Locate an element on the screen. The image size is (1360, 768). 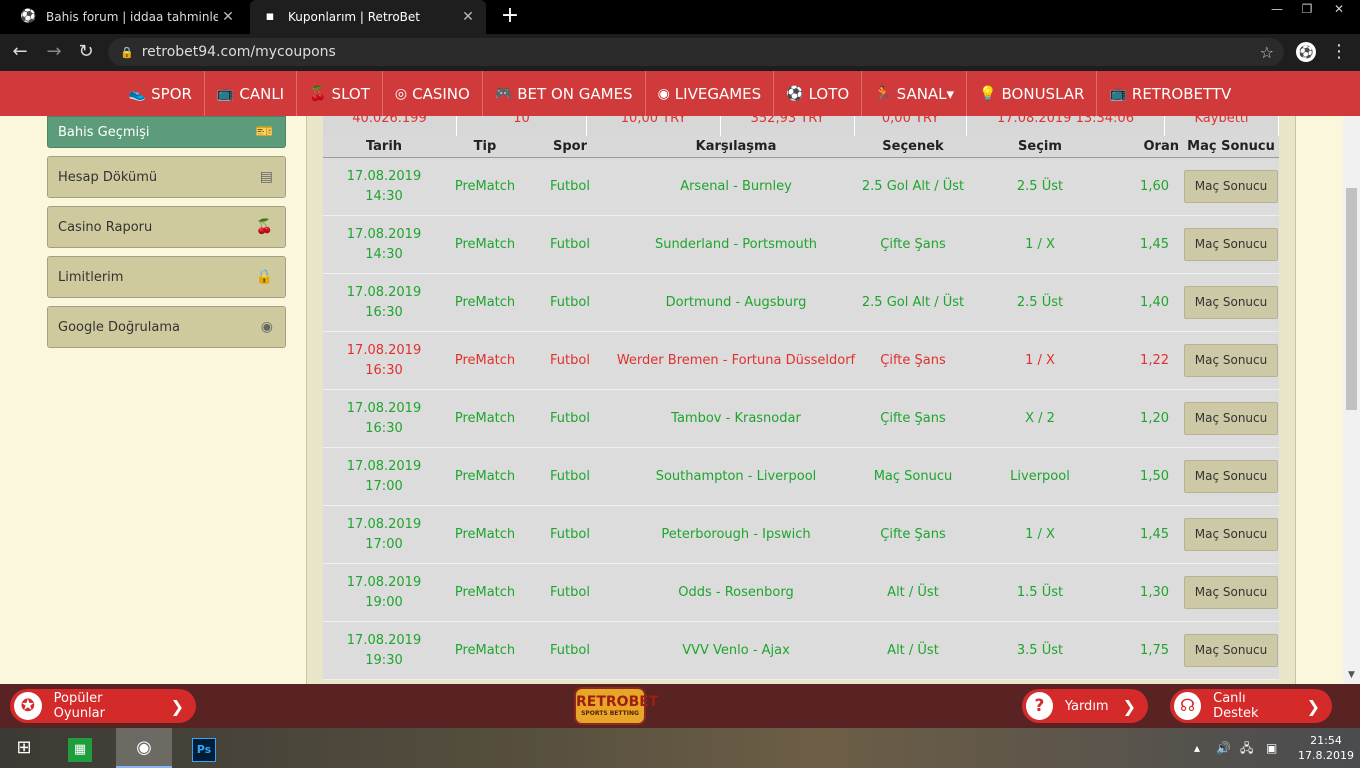
sidebar-item-label: Hesap Dökümü is located at coordinates (108, 177).